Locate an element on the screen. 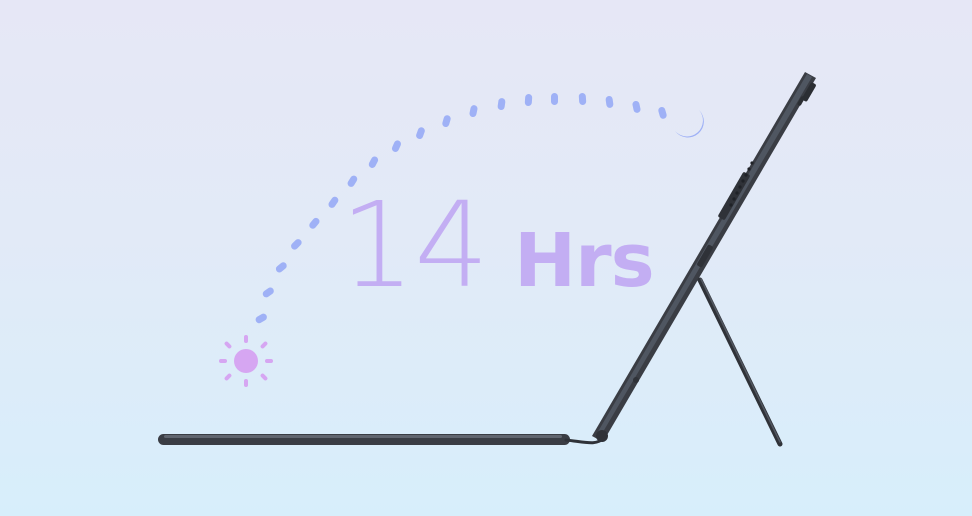 This screenshot has width=972, height=516. sun-icon is located at coordinates (246, 361).